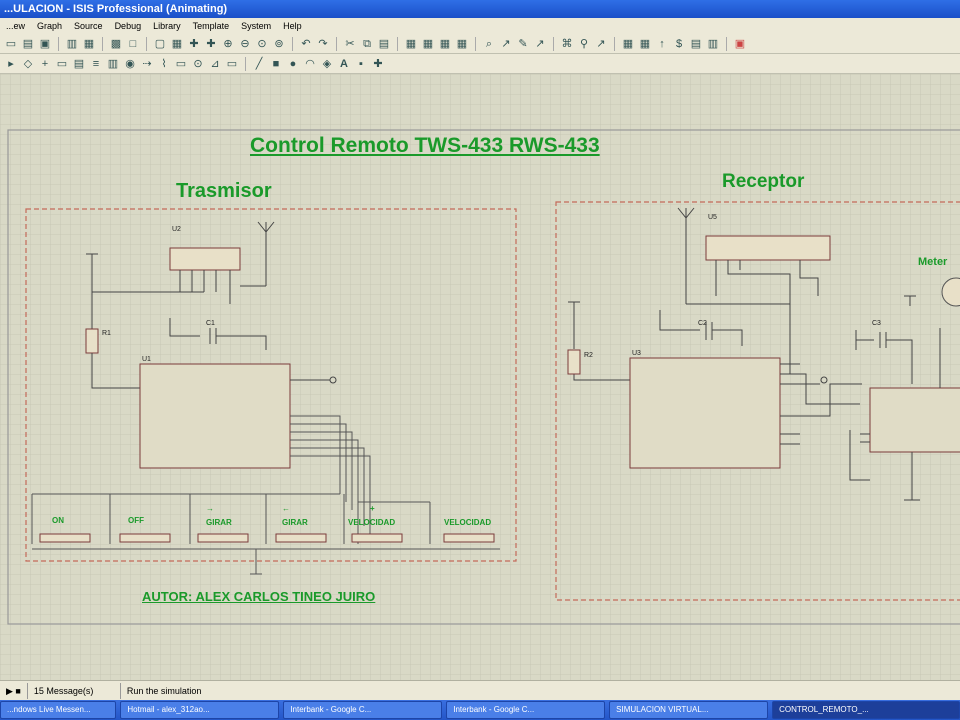 This screenshot has width=960, height=720. What do you see at coordinates (567, 44) in the screenshot?
I see `wire-autorouter-icon: ⌘` at bounding box center [567, 44].